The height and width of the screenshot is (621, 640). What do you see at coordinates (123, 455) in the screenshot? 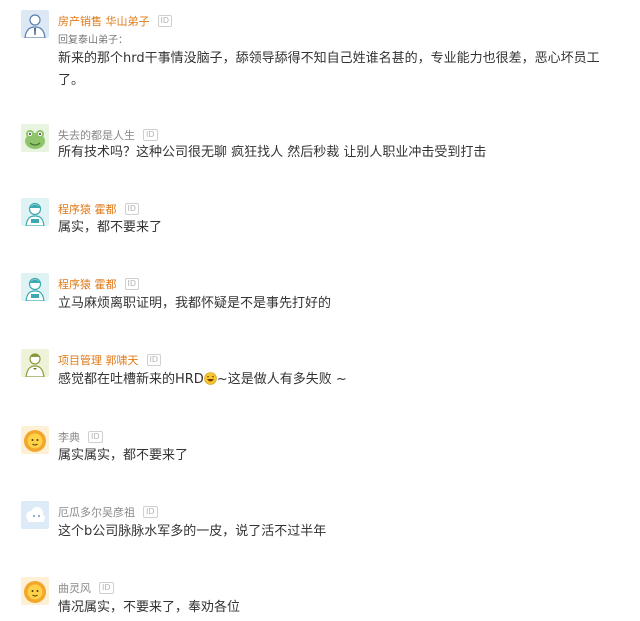
I see `comment-text: 属实属实，都不要来了` at bounding box center [123, 455].